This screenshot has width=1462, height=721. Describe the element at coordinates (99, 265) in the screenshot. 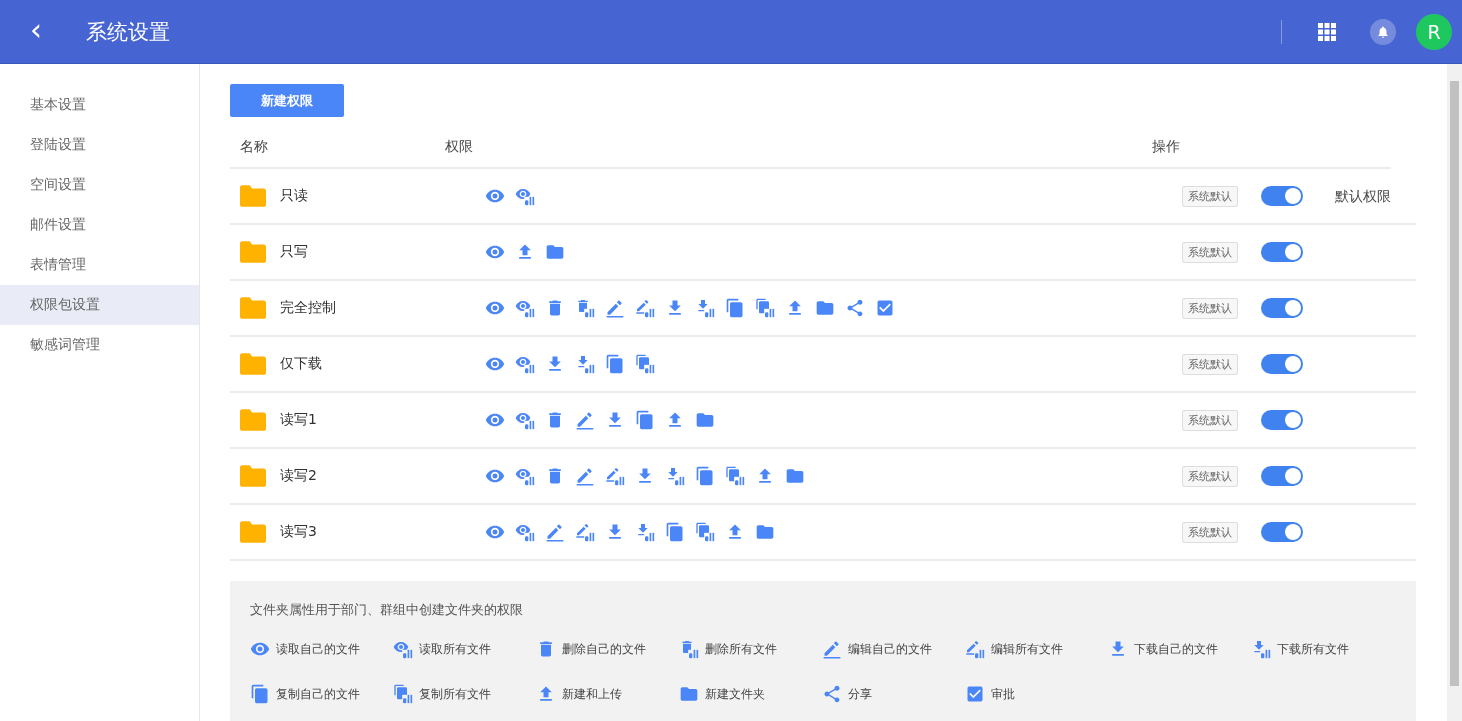

I see `sidebar-item: 表情管理` at that location.